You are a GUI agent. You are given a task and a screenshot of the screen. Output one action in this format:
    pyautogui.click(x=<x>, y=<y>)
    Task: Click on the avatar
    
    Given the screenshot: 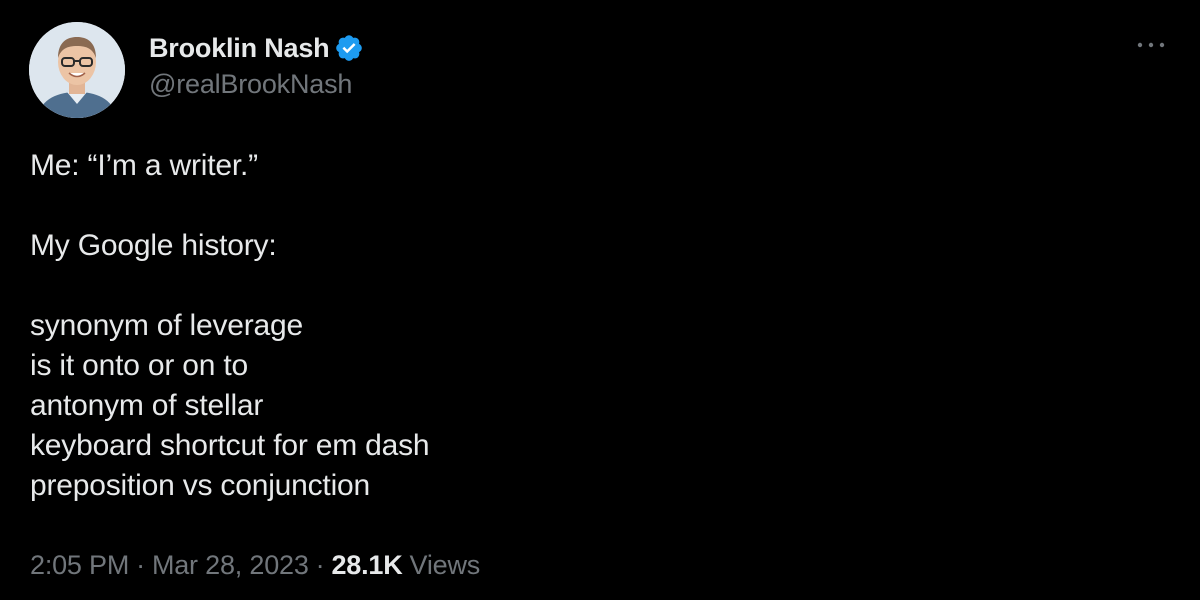 What is the action you would take?
    pyautogui.click(x=77, y=70)
    